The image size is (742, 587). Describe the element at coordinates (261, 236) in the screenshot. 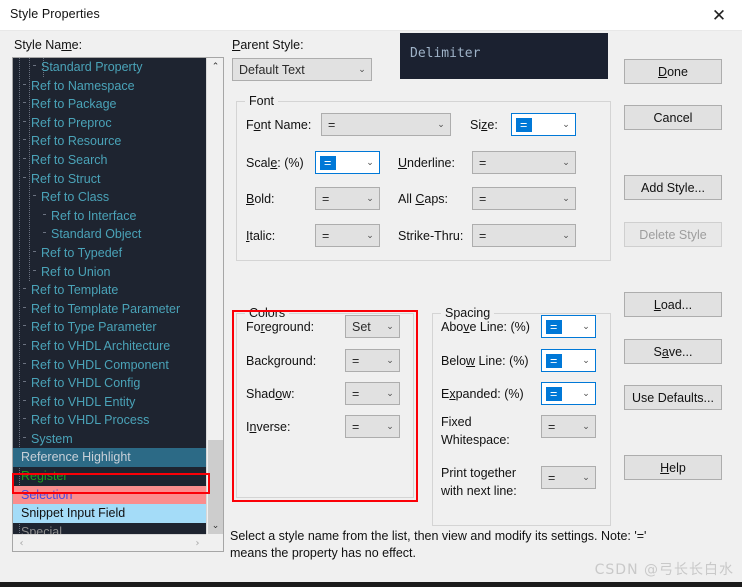

I see `italic-label: Italic:` at that location.